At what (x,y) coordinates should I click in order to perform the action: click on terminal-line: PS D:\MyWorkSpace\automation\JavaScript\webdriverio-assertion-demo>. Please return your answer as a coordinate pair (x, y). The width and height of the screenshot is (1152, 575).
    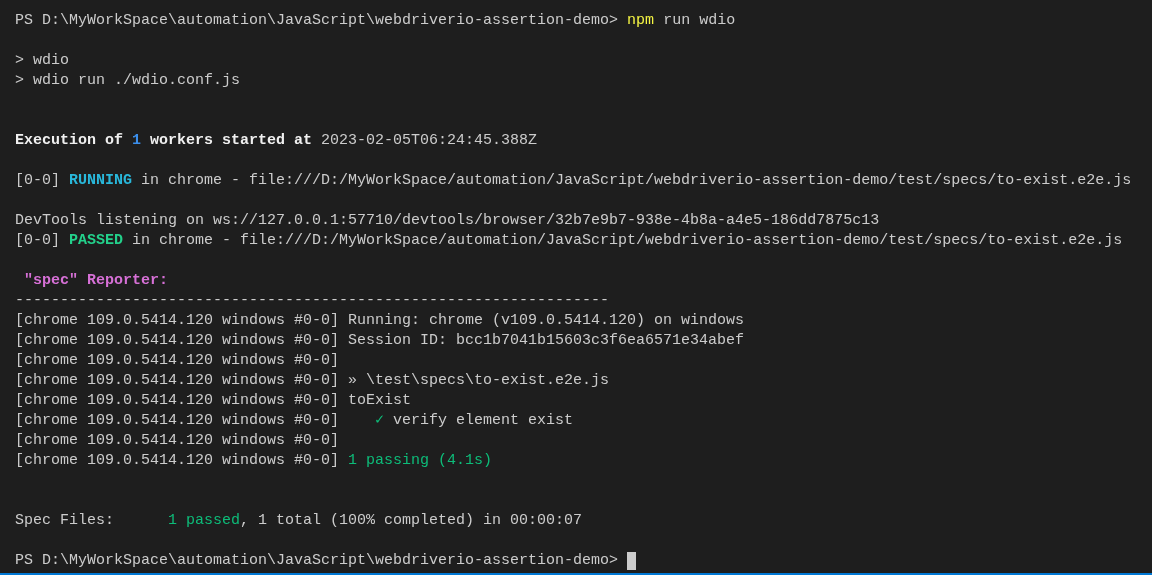
    Looking at the image, I should click on (317, 561).